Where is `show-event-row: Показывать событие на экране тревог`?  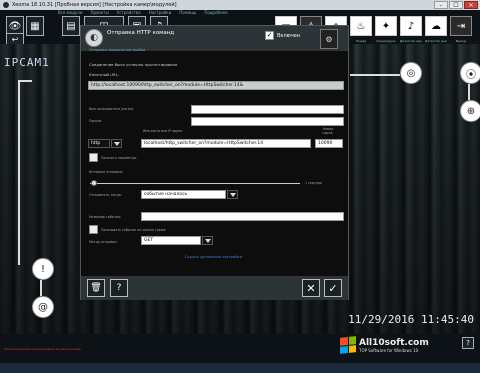
show-event-row: Показывать событие на экране тревог is located at coordinates (127, 229).